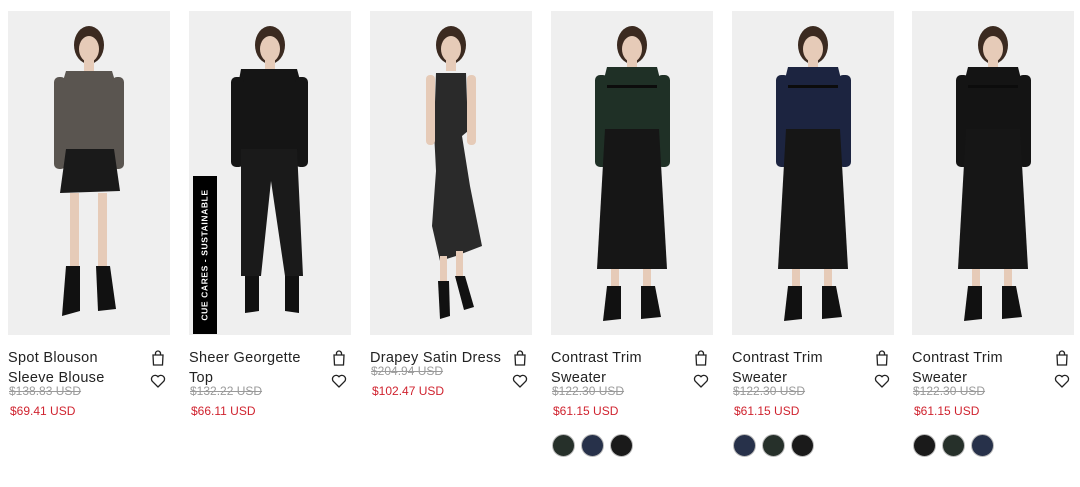  Describe the element at coordinates (408, 391) in the screenshot. I see `sale-price: $102.47 USD` at that location.